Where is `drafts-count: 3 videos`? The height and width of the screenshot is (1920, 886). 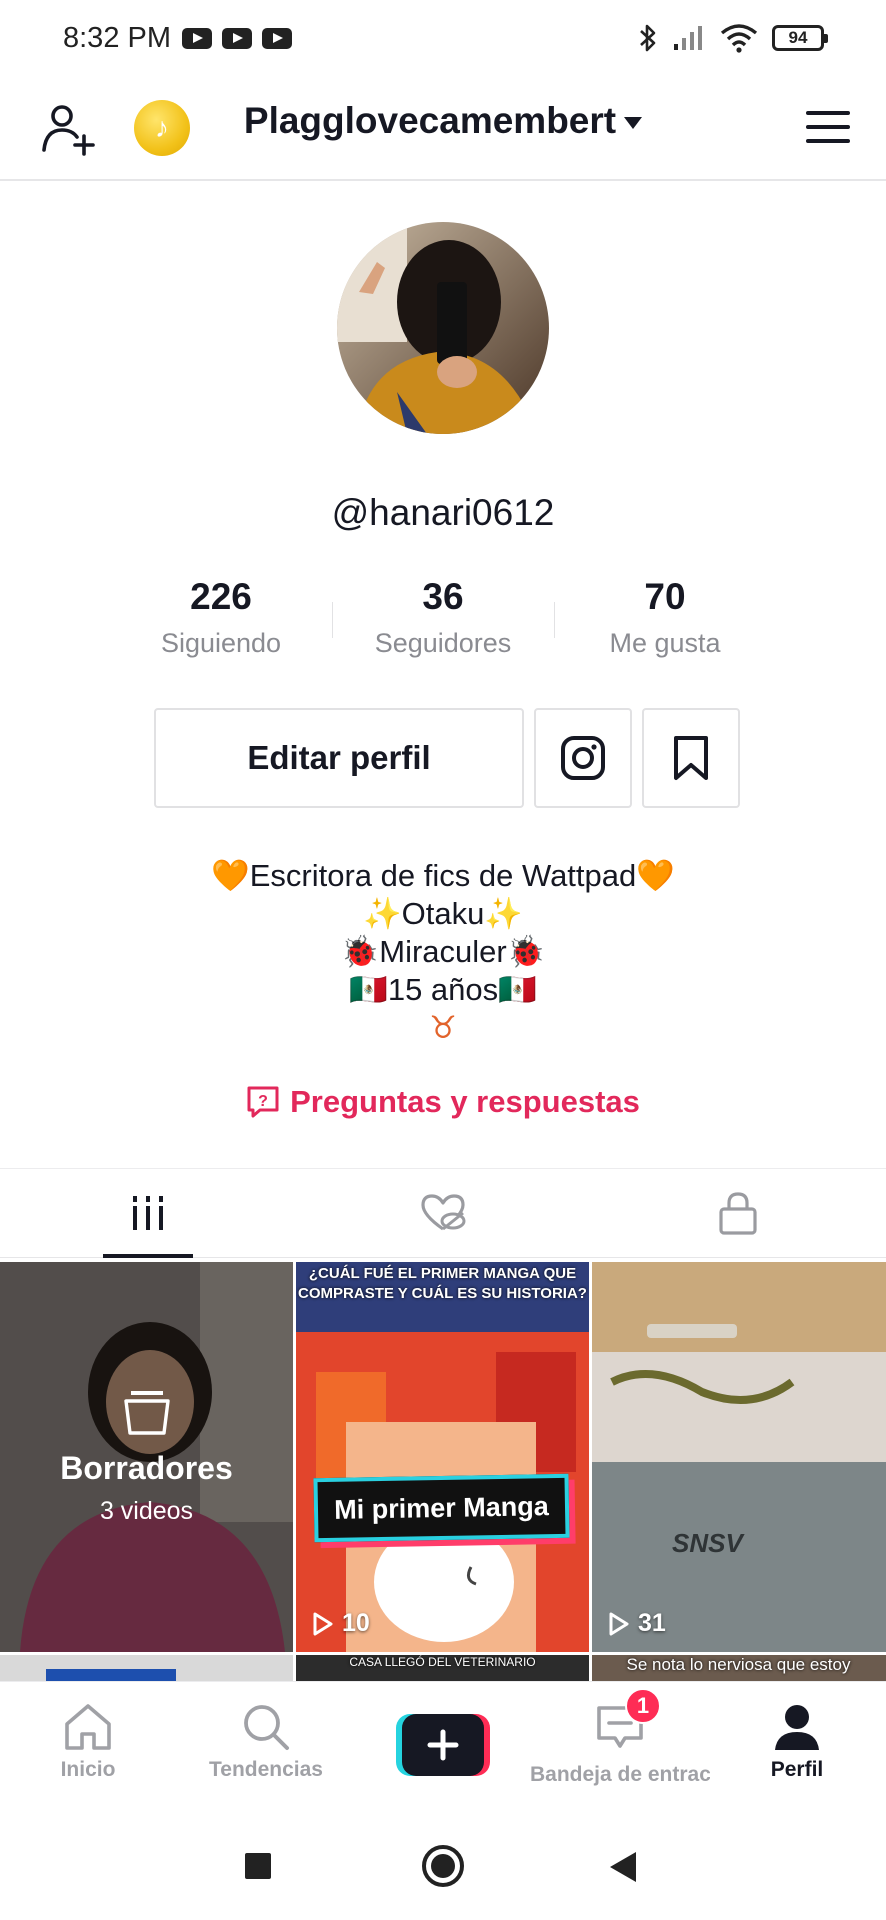 drafts-count: 3 videos is located at coordinates (146, 1511).